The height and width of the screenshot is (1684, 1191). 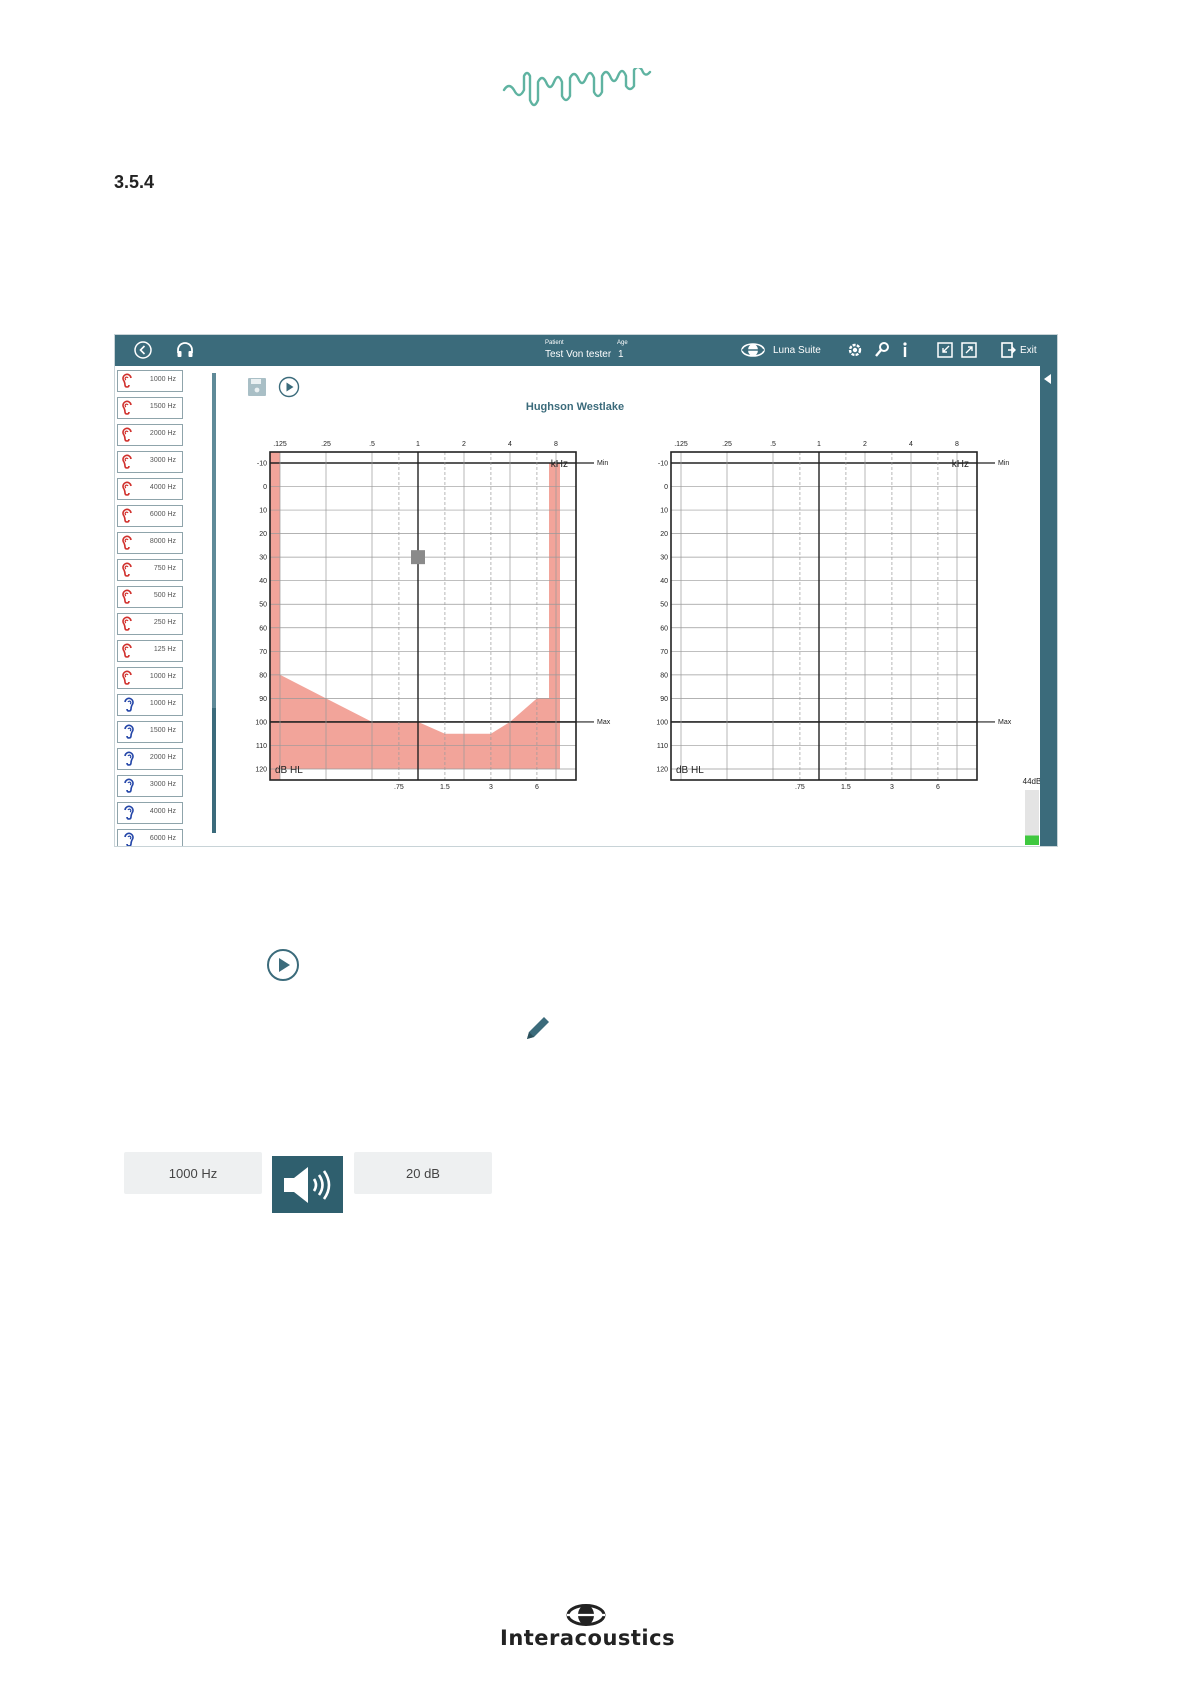 What do you see at coordinates (263, 652) in the screenshot?
I see `y-tick: 70` at bounding box center [263, 652].